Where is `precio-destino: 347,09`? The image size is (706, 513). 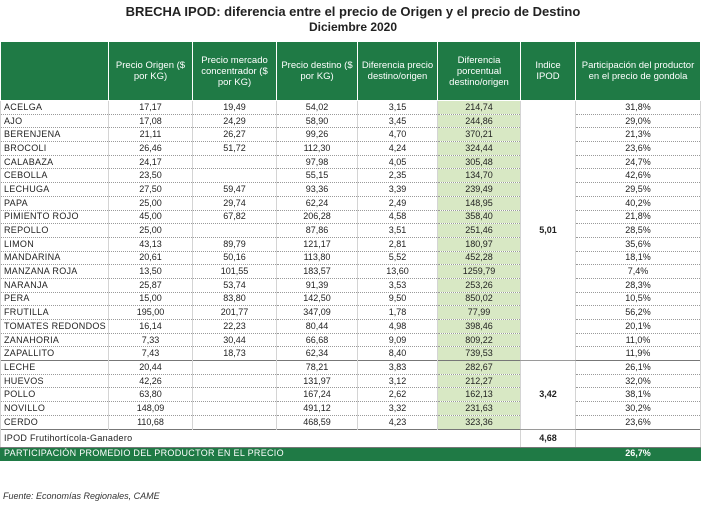 precio-destino: 347,09 is located at coordinates (317, 312).